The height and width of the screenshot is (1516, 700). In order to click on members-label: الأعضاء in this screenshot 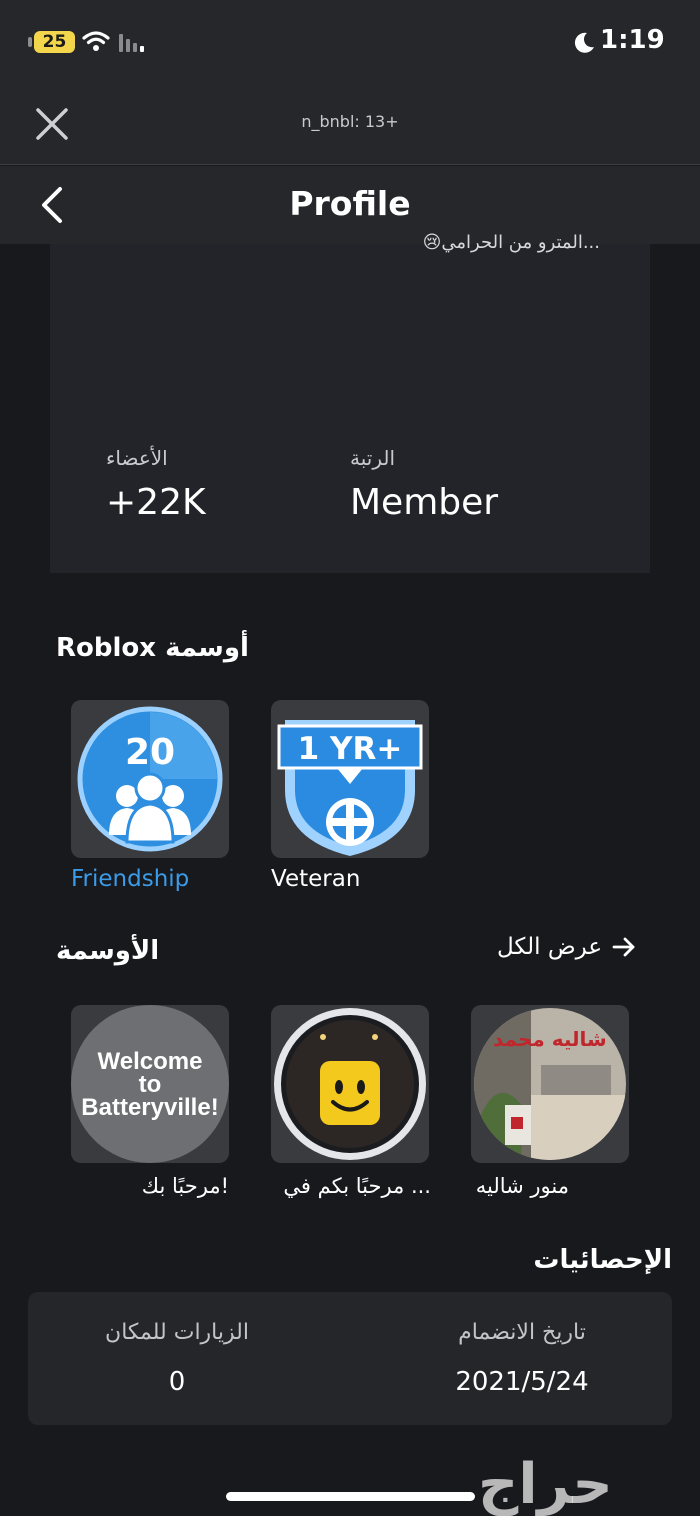, I will do `click(137, 458)`.